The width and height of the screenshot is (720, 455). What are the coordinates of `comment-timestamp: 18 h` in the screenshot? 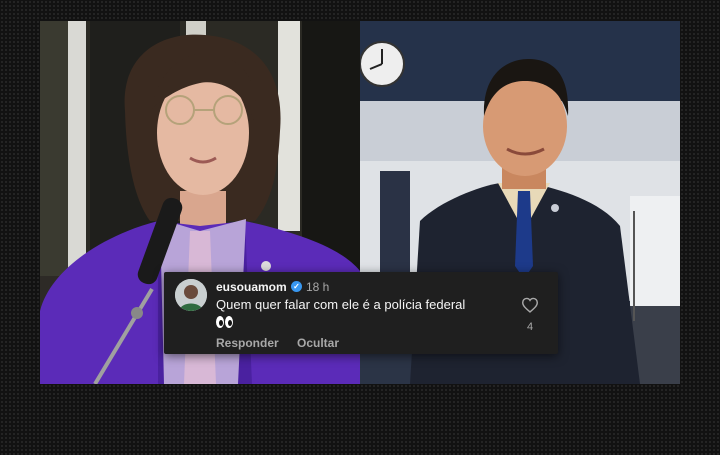 It's located at (318, 287).